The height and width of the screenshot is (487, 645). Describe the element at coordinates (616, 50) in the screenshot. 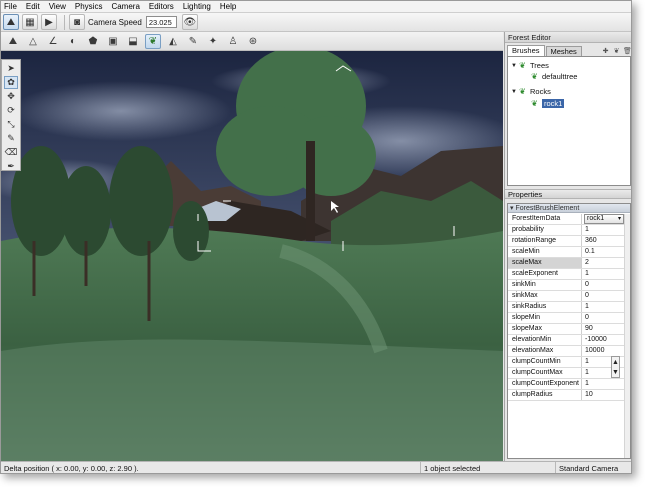

I see `new-element-icon: ❦` at that location.